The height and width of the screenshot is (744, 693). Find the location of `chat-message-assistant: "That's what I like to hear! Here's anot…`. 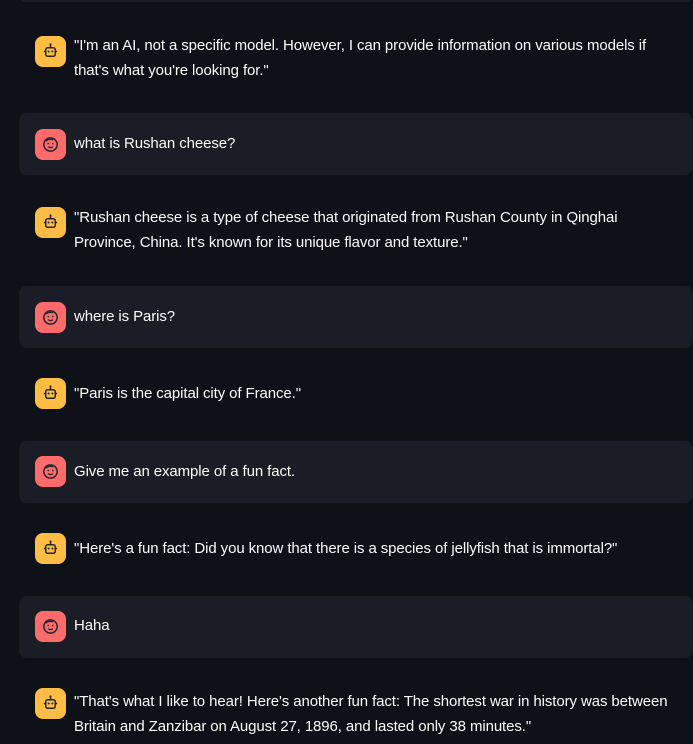

chat-message-assistant: "That's what I like to hear! Here's anot… is located at coordinates (356, 711).